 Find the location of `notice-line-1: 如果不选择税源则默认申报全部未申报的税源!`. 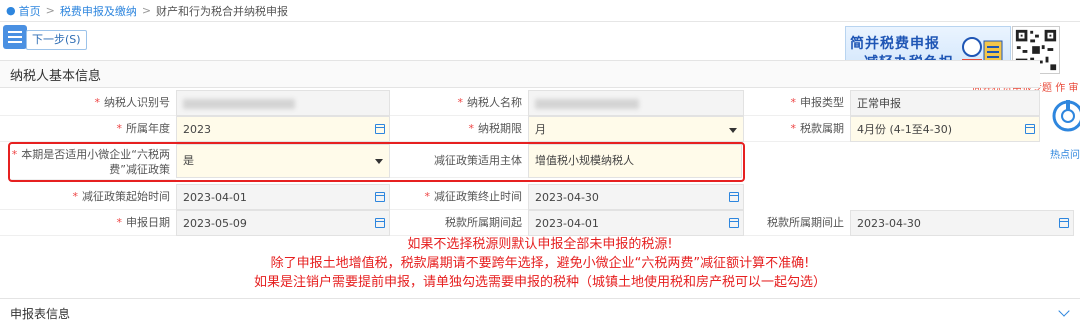

notice-line-1: 如果不选择税源则默认申报全部未申报的税源! is located at coordinates (540, 244).